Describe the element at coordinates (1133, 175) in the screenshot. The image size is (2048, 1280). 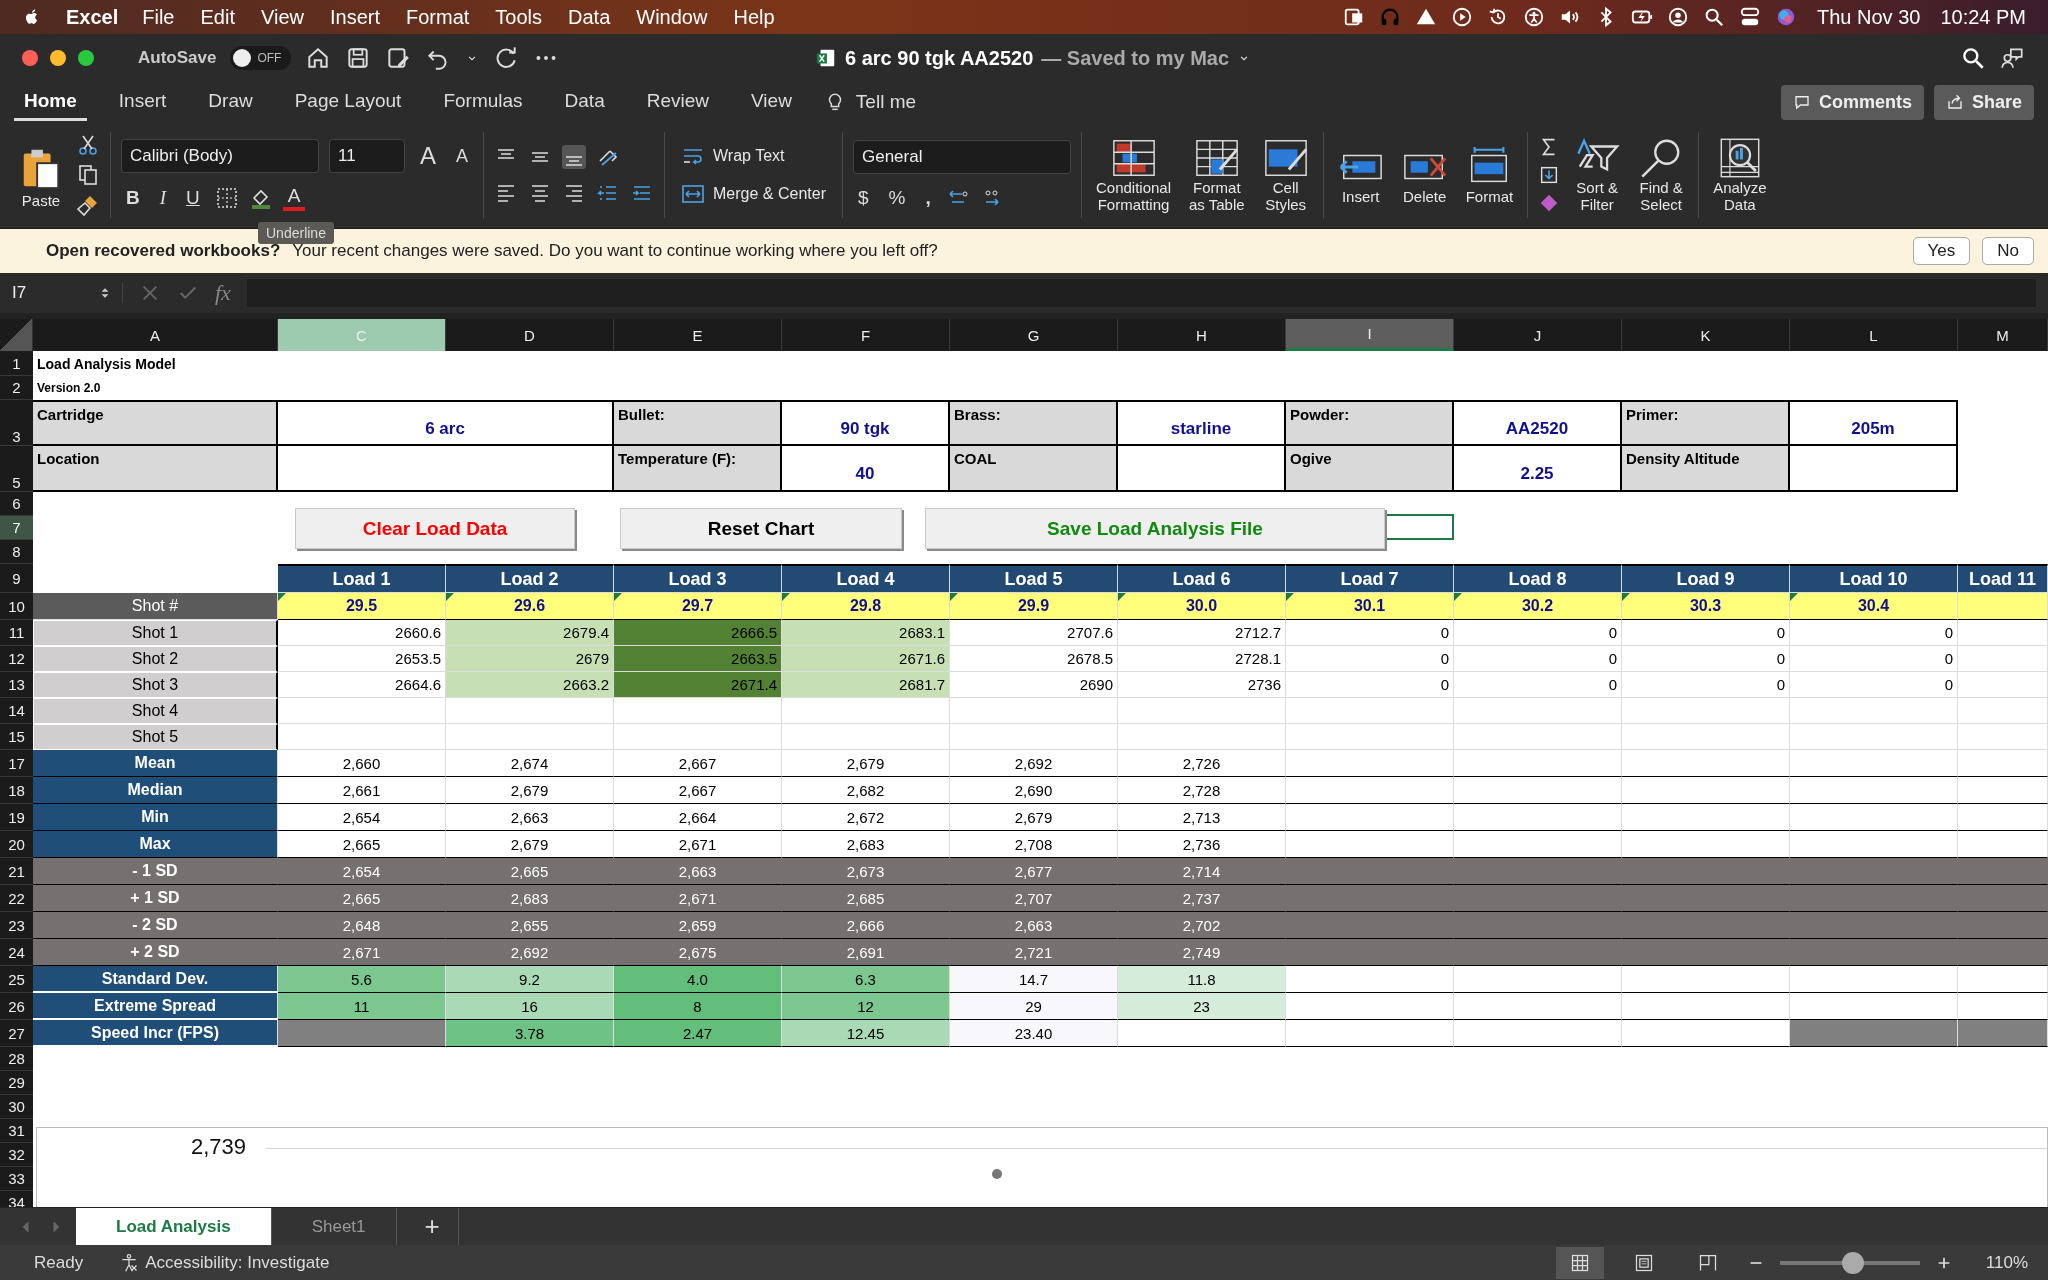
I see `ribbon-command-button: Conditional Formatting` at that location.